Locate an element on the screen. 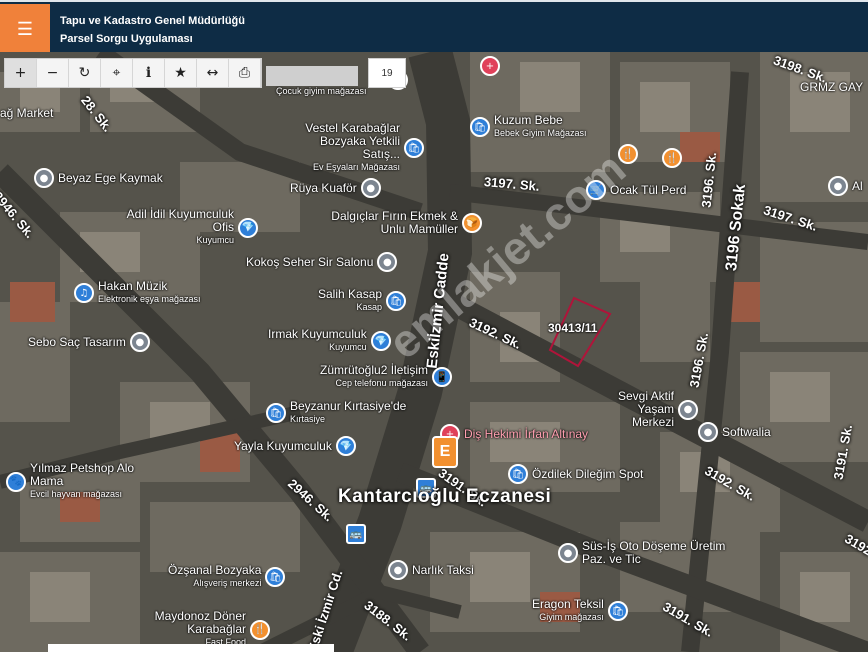 This screenshot has width=868, height=652. poi-marker: + Diş Hekimi İrfan Altınay is located at coordinates (514, 434).